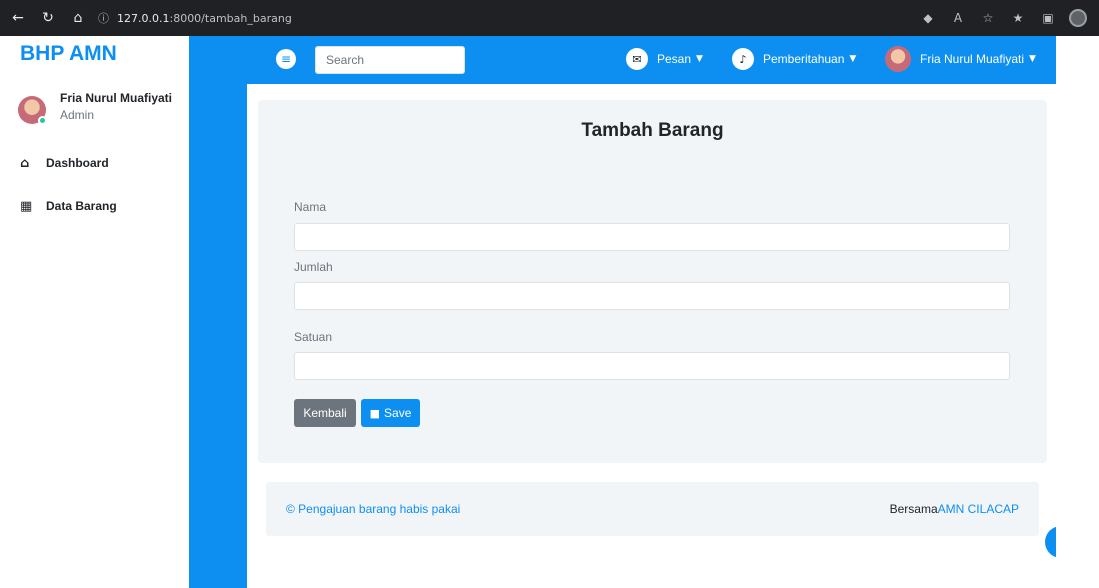 This screenshot has height=588, width=1099. Describe the element at coordinates (48, 18) in the screenshot. I see `reload-icon: ↻` at that location.